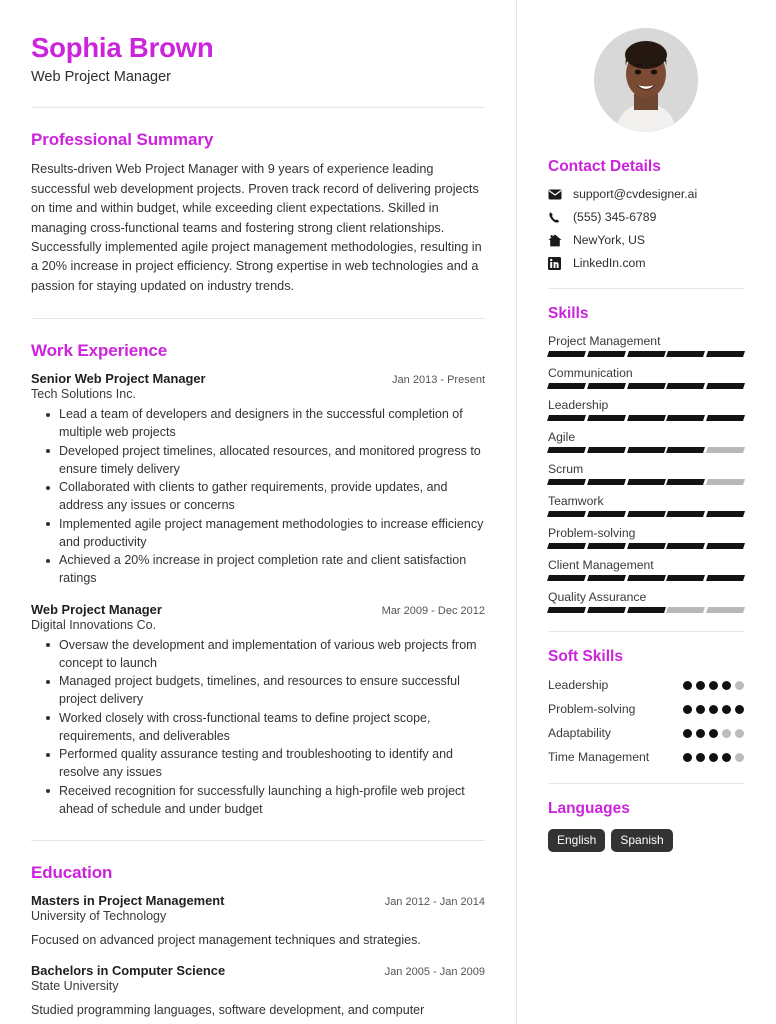 The width and height of the screenshot is (776, 1024). What do you see at coordinates (556, 194) in the screenshot?
I see `envelope-icon` at bounding box center [556, 194].